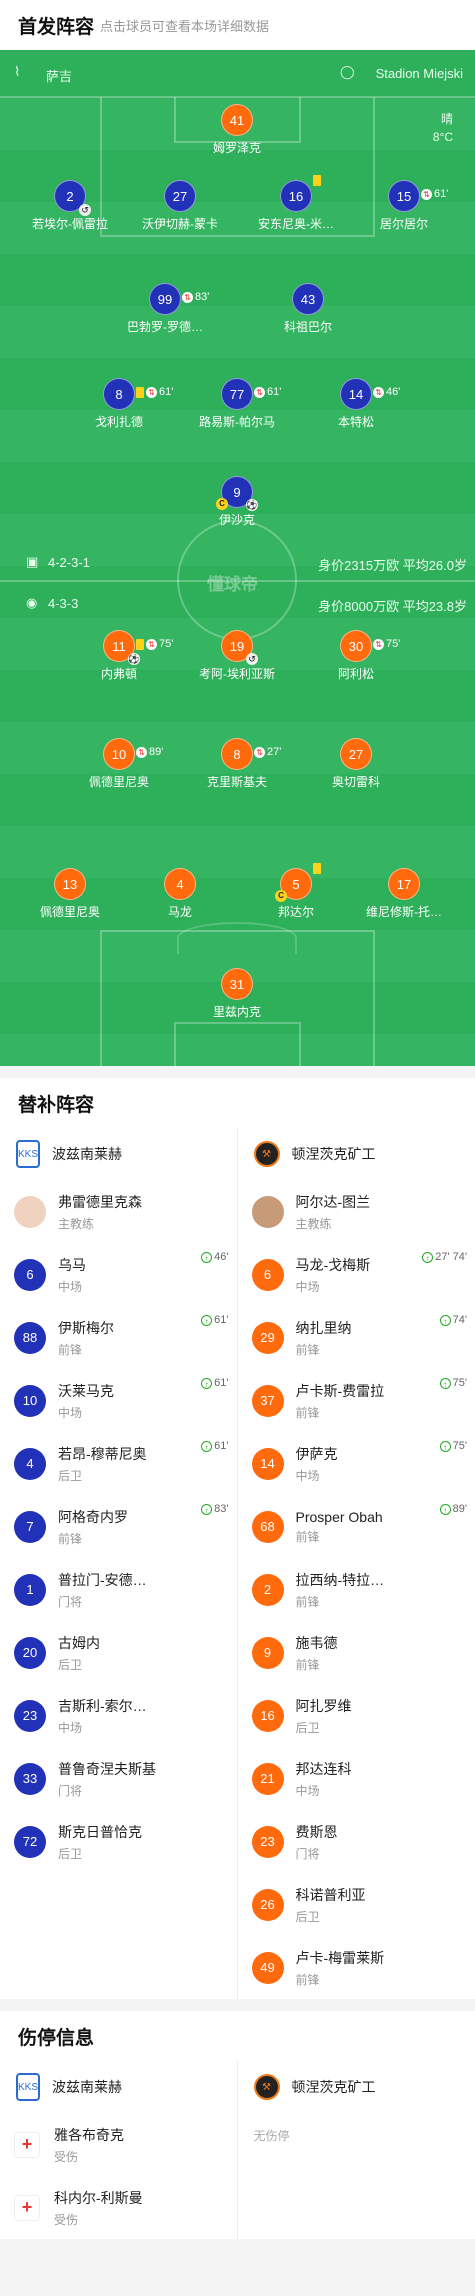 The image size is (475, 2296). Describe the element at coordinates (356, 1715) in the screenshot. I see `sub-player-row: 16 阿扎罗维 后卫` at that location.